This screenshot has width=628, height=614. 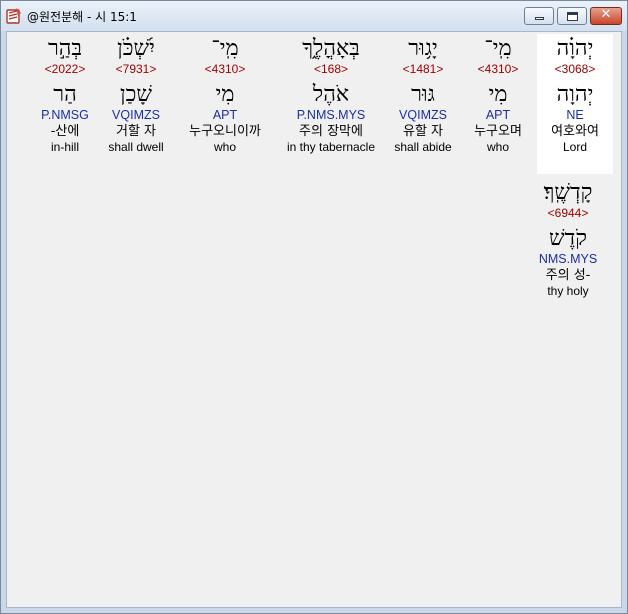 What do you see at coordinates (575, 115) in the screenshot?
I see `parsing-code: NE` at bounding box center [575, 115].